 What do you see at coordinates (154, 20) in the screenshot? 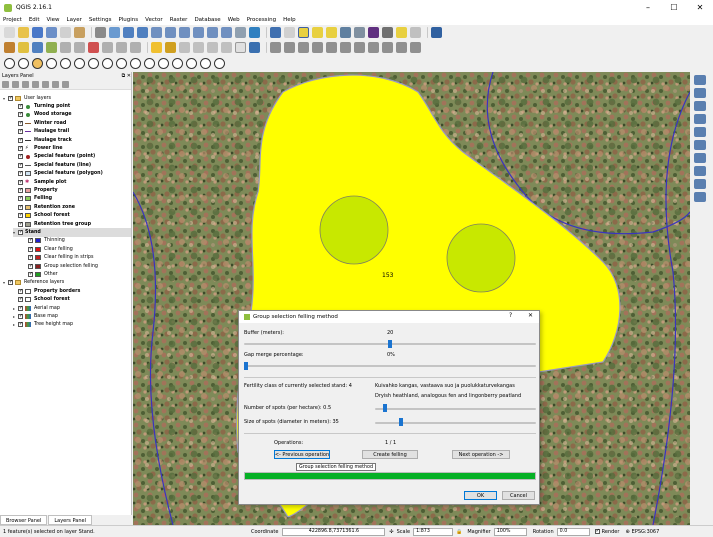
I see `menu-vector: Vector` at bounding box center [154, 20].